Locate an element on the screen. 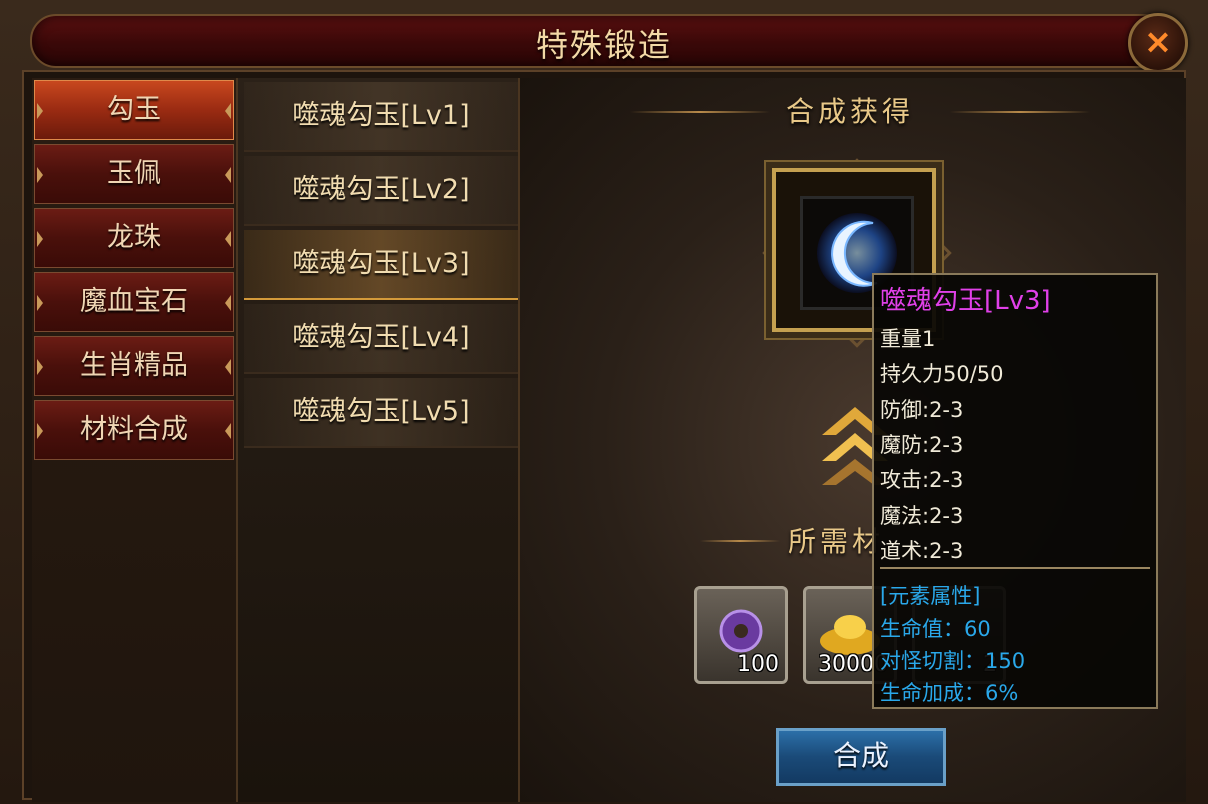 This screenshot has height=804, width=1208. result-title: 合成获得 is located at coordinates (850, 111).